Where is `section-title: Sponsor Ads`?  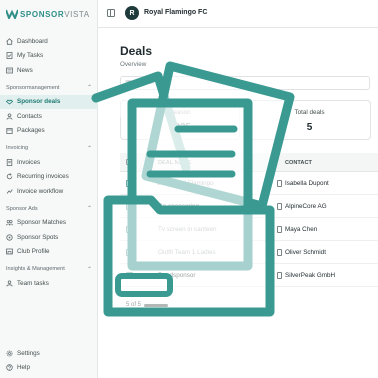 section-title: Sponsor Ads is located at coordinates (22, 208).